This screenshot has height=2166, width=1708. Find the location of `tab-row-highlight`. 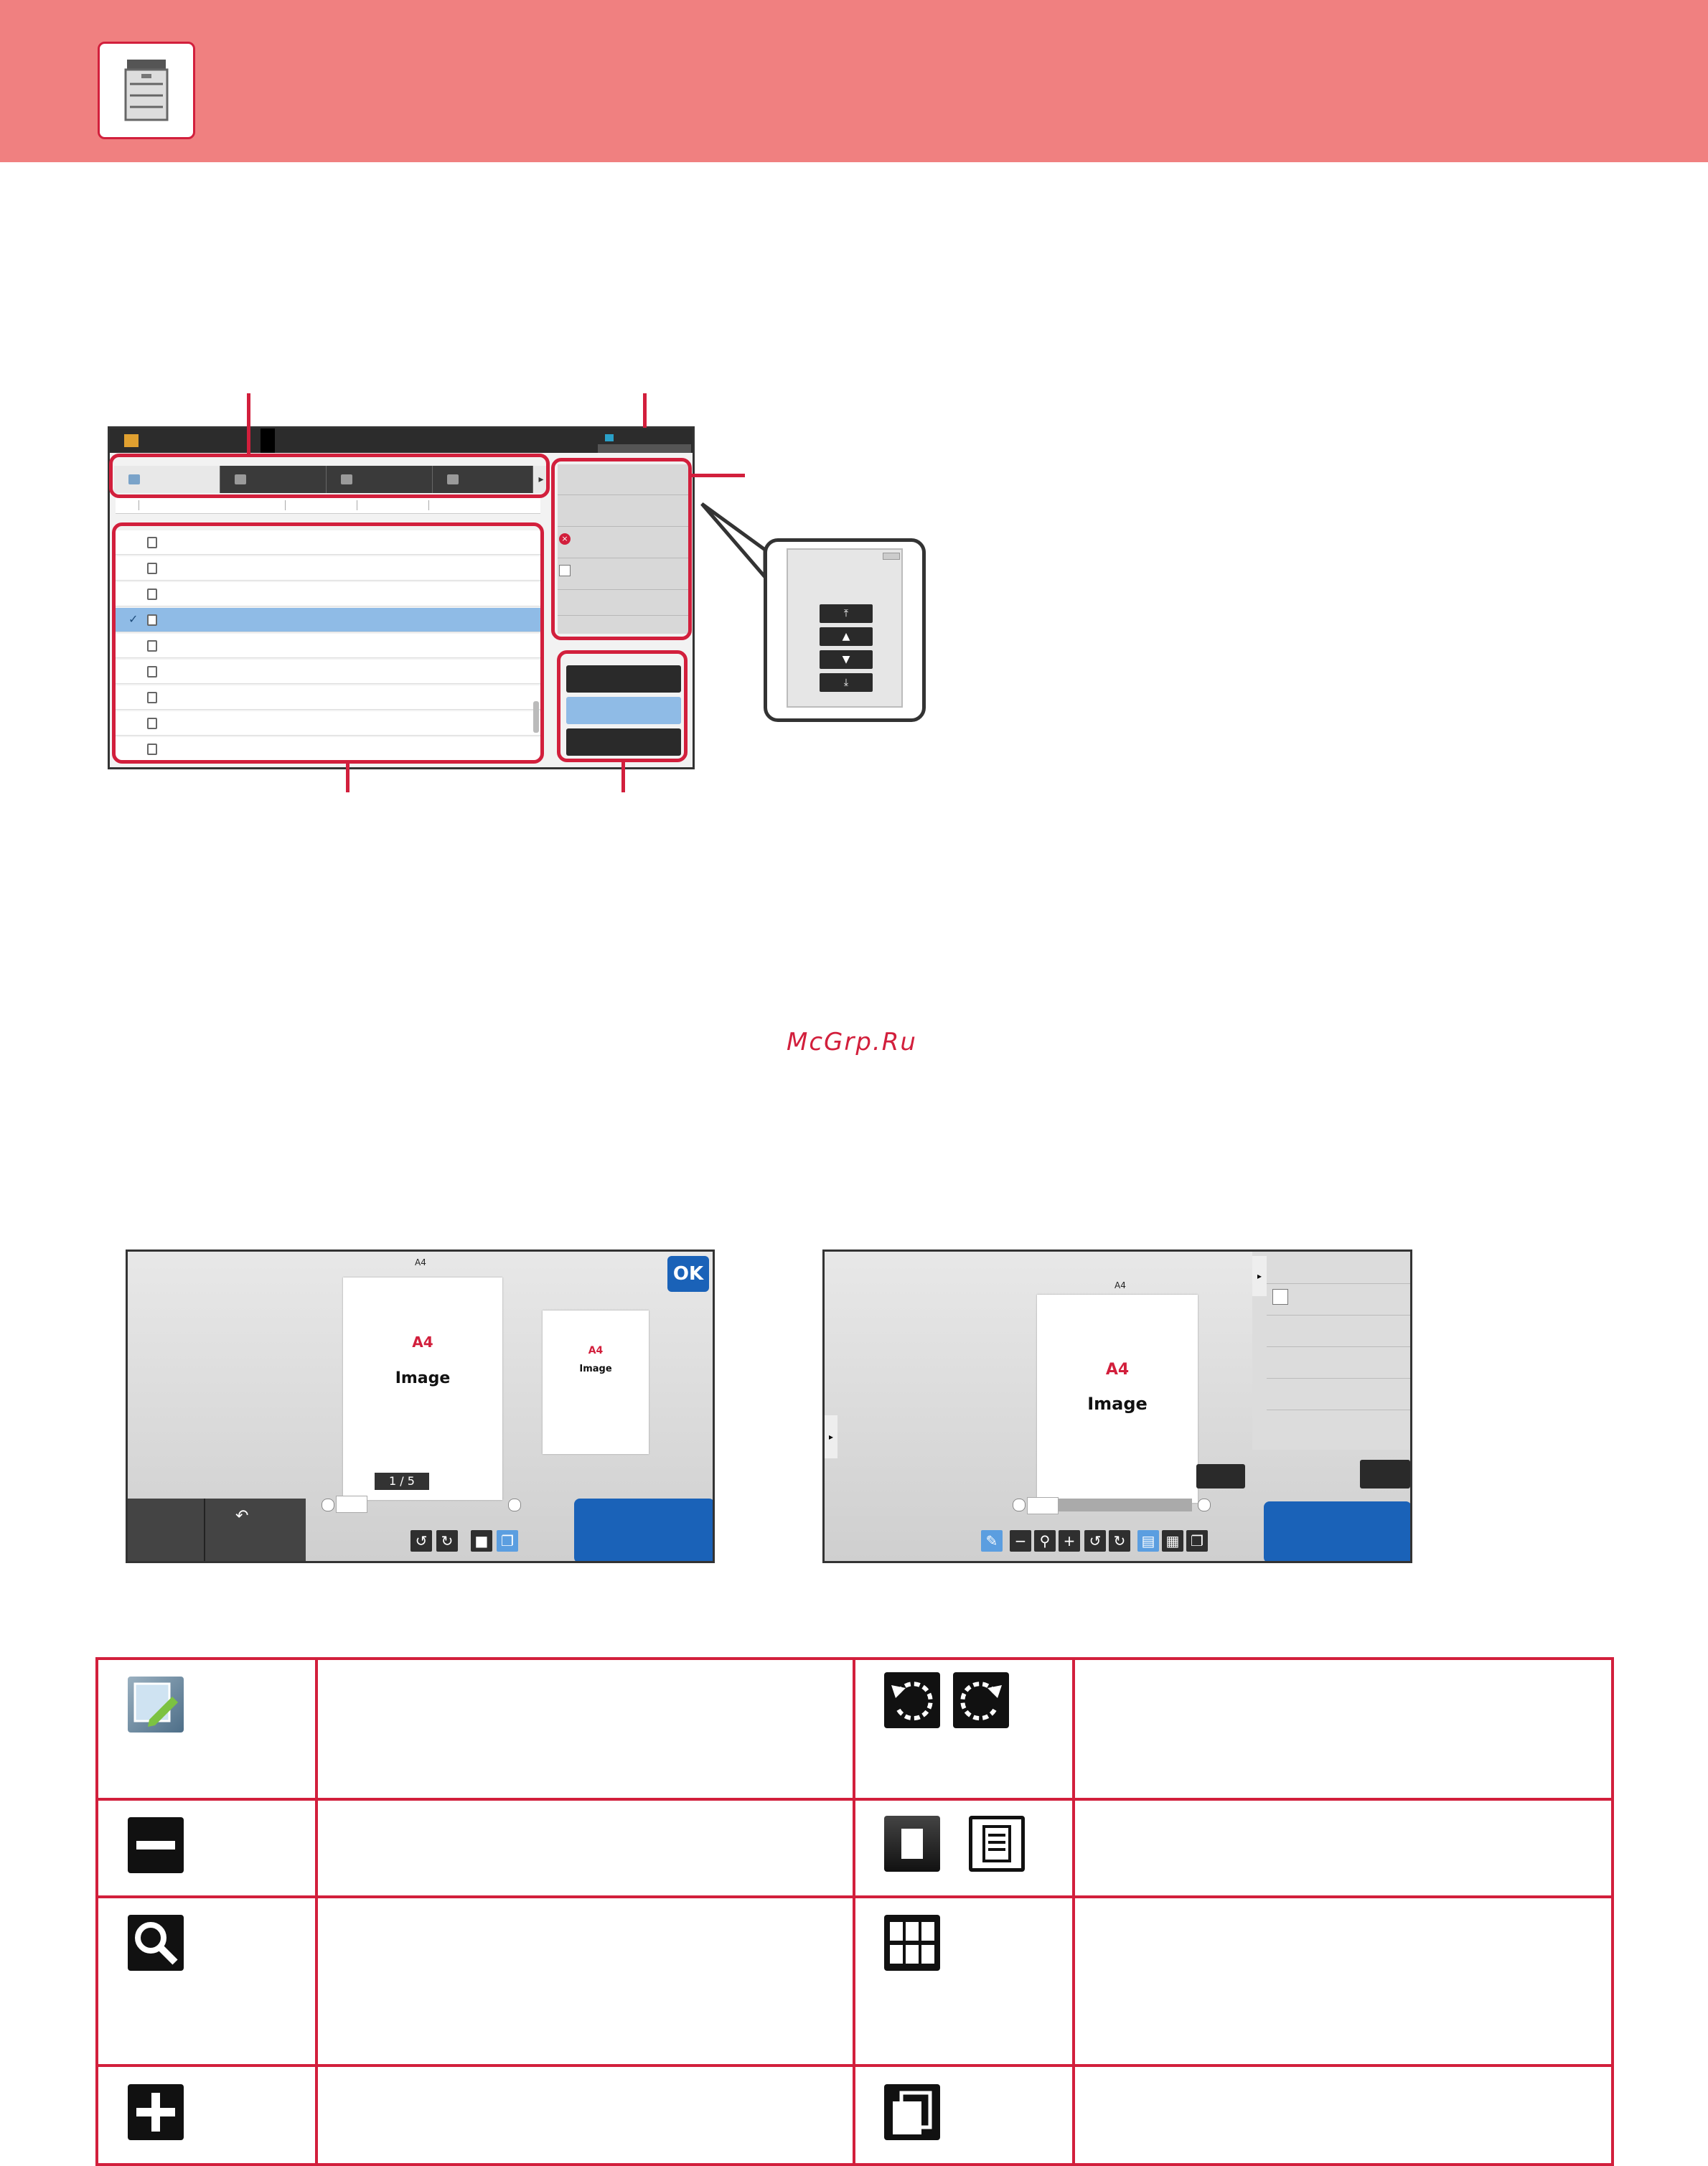

tab-row-highlight is located at coordinates (329, 476).